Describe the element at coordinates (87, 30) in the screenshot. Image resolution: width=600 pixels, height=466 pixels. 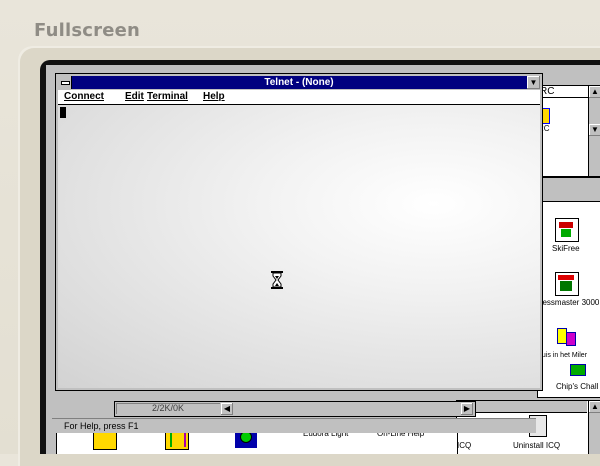
I see `page-title: Fullscreen` at that location.